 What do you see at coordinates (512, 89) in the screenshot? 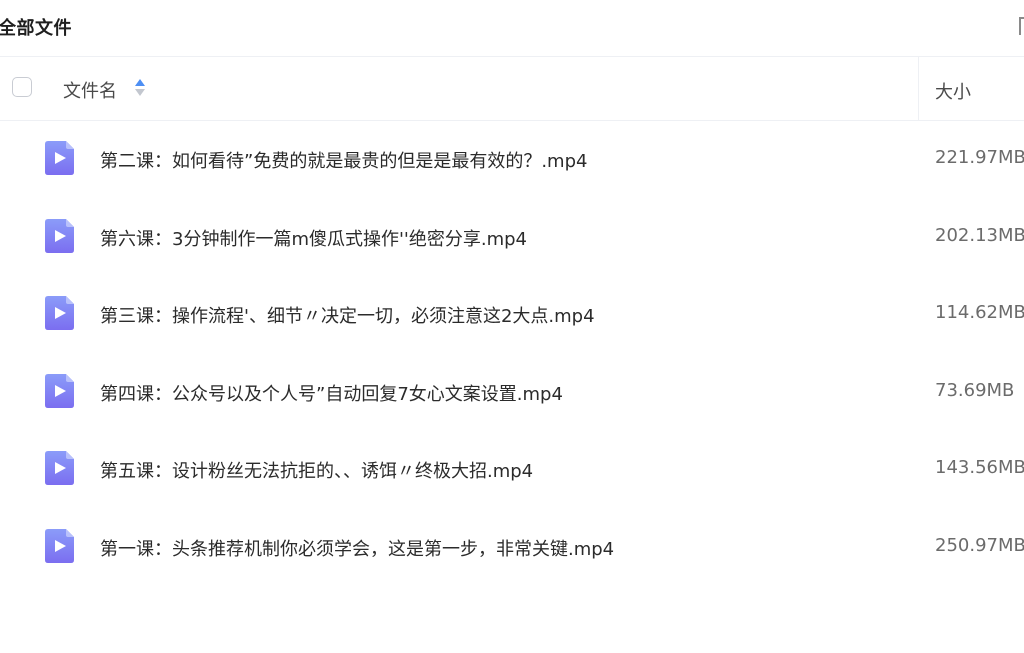
I see `table-header: 文件名 大小` at bounding box center [512, 89].